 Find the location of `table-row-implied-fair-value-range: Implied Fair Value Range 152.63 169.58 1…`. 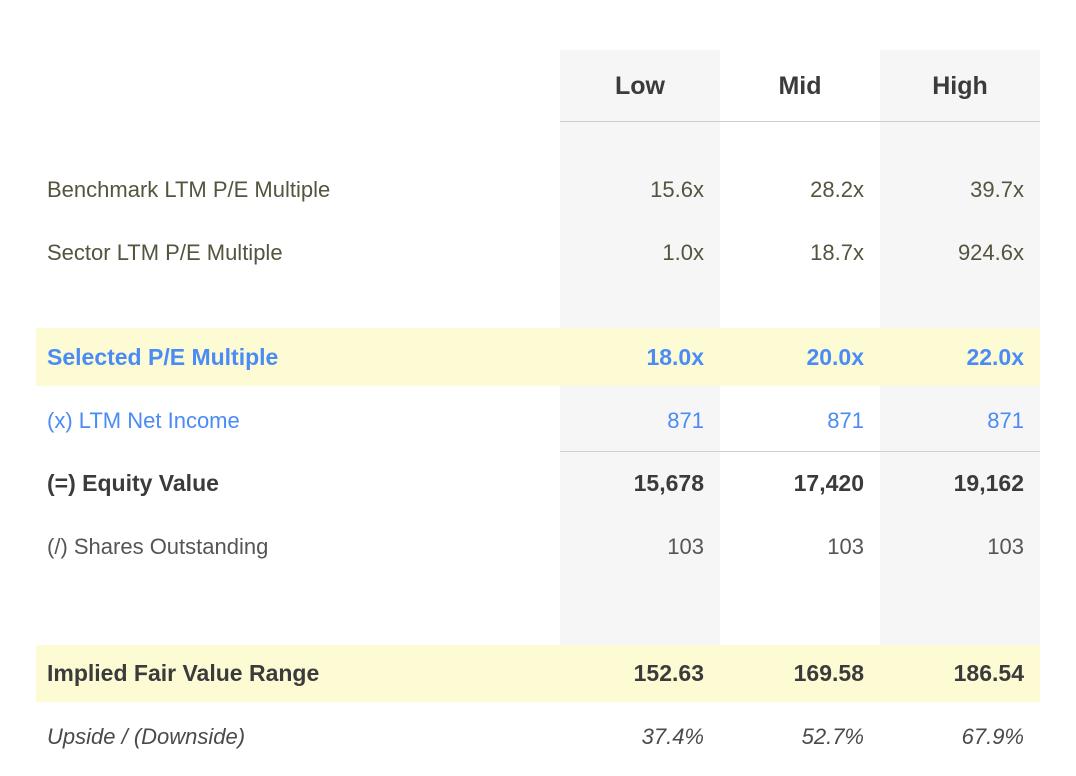

table-row-implied-fair-value-range: Implied Fair Value Range 152.63 169.58 1… is located at coordinates (538, 673).